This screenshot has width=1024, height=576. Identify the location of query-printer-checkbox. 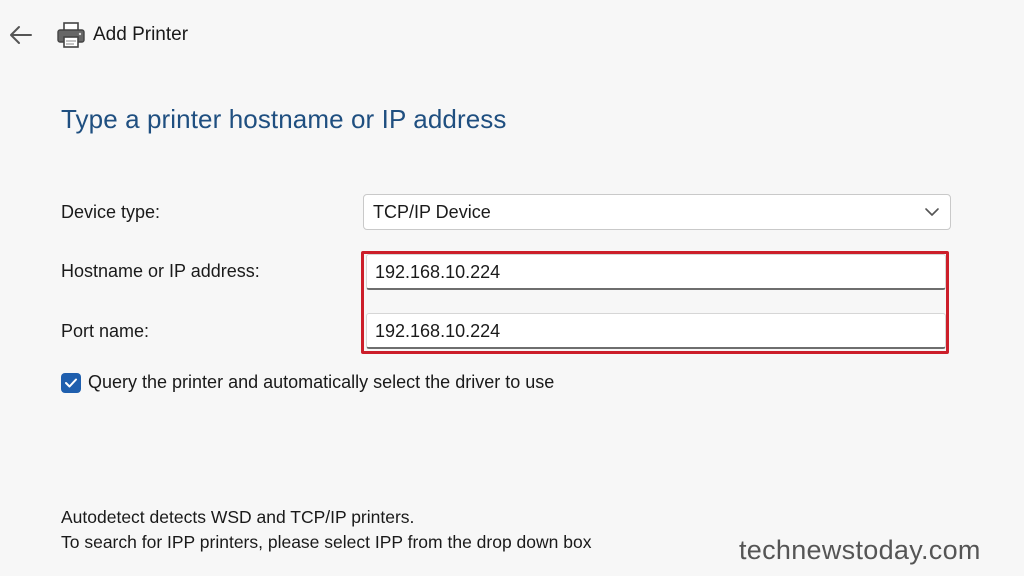
(71, 382).